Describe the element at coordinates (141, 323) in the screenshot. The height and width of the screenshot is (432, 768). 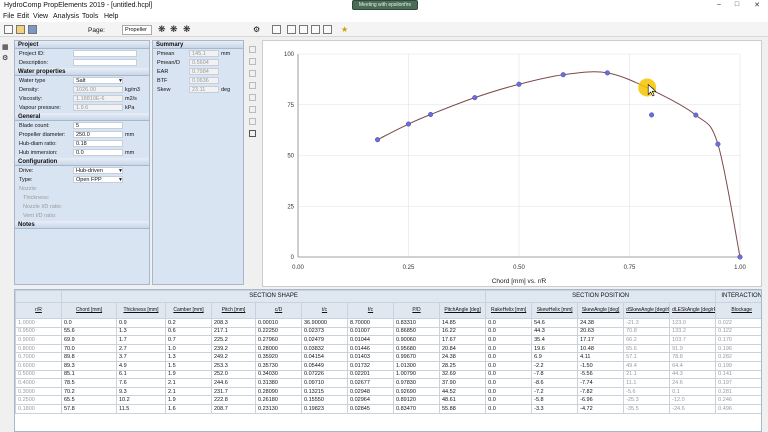
I see `table-cell: 0.9` at that location.